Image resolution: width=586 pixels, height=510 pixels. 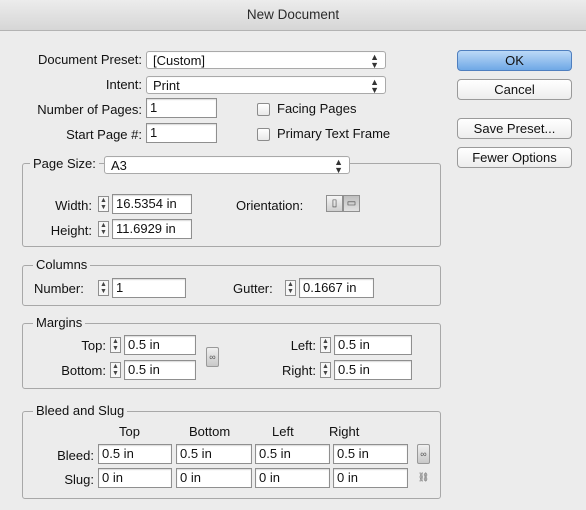 What do you see at coordinates (293, 15) in the screenshot?
I see `window-title: New Document` at bounding box center [293, 15].